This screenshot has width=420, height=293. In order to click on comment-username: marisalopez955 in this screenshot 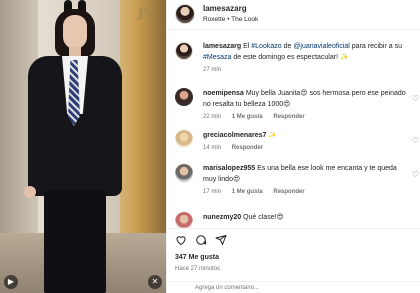, I will do `click(229, 168)`.